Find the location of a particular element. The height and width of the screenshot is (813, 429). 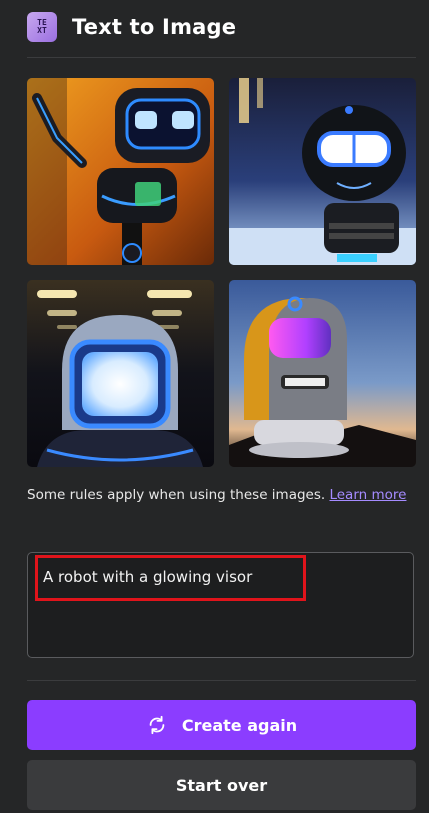

prompt-input: A robot with a glowing visor is located at coordinates (220, 605).